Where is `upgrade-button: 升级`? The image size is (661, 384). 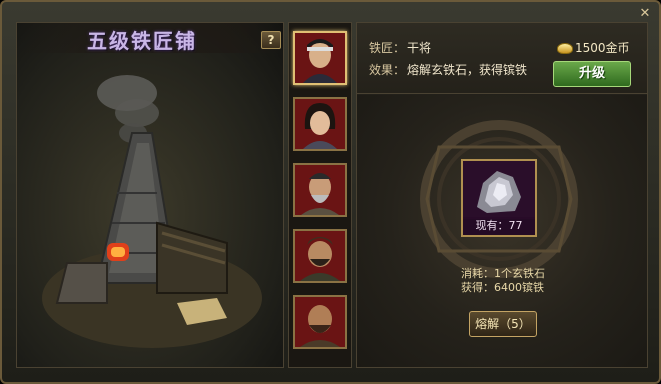
upgrade-button: 升级 is located at coordinates (592, 74).